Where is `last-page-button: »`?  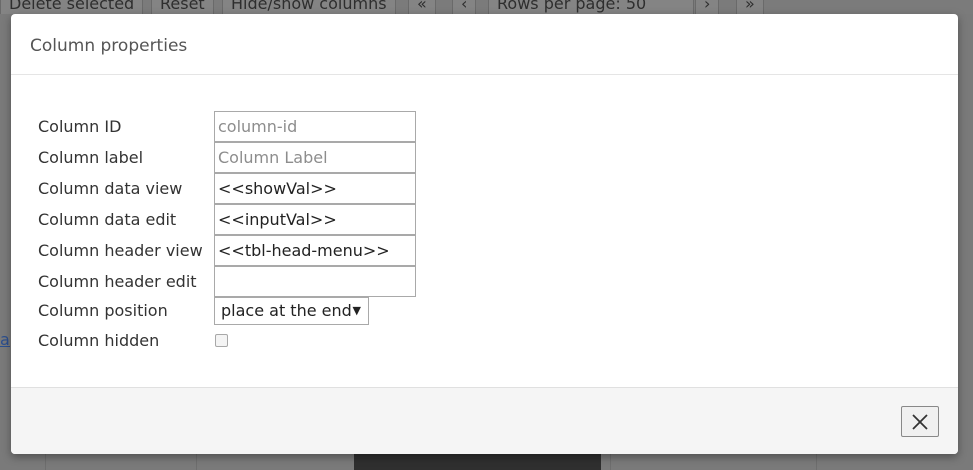
last-page-button: » is located at coordinates (750, 7).